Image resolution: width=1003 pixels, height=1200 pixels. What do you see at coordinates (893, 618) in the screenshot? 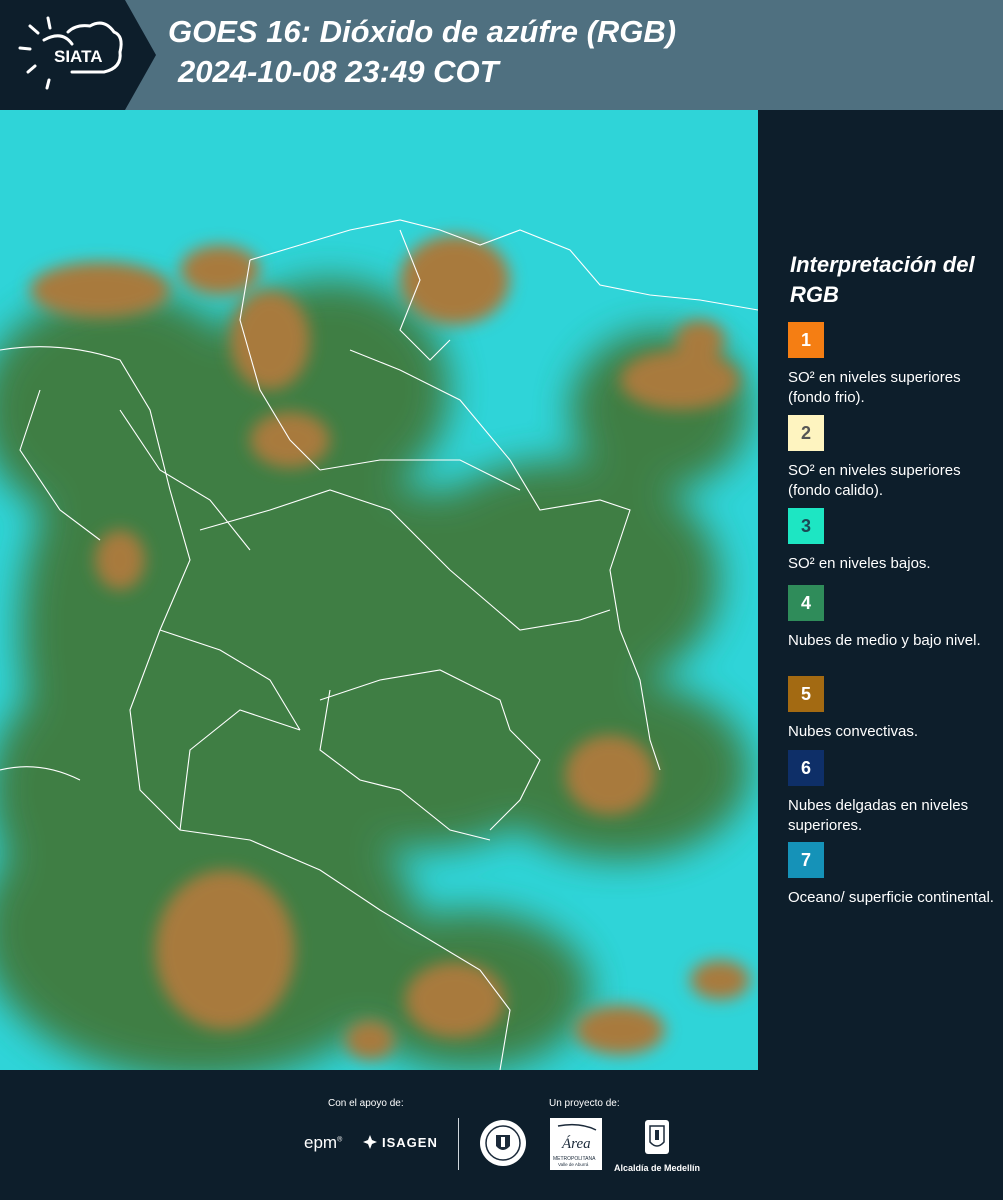
I see `legend-item-4: 4 Nubes de medio y bajo nivel.` at bounding box center [893, 618].